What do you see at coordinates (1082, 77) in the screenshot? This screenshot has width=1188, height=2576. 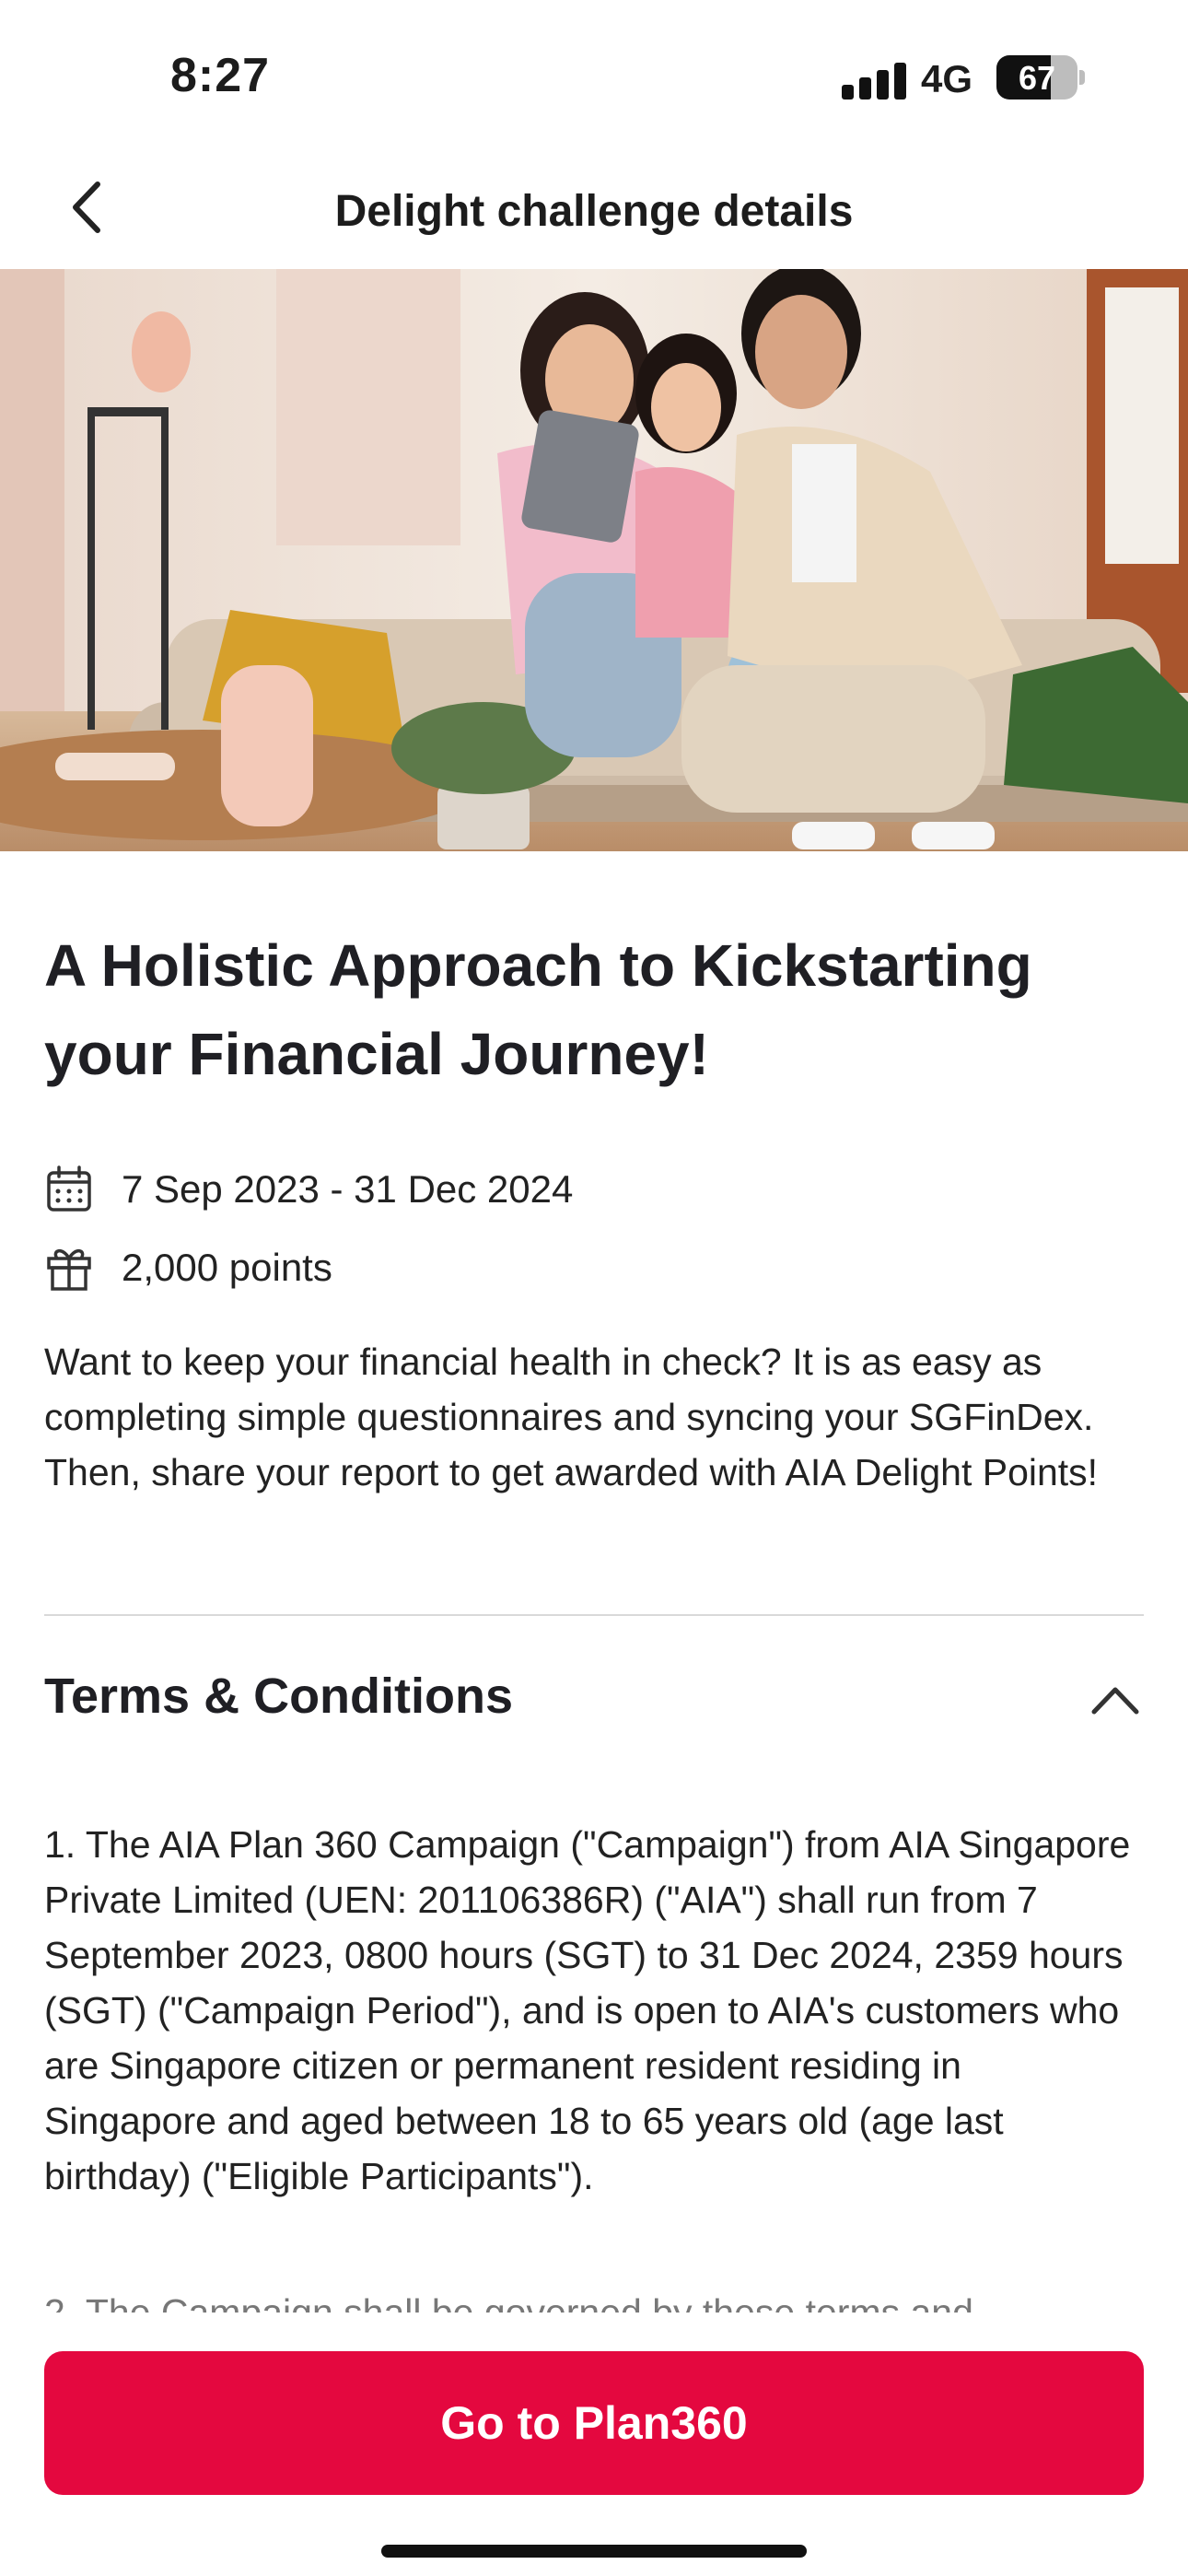 I see `battery-tip` at bounding box center [1082, 77].